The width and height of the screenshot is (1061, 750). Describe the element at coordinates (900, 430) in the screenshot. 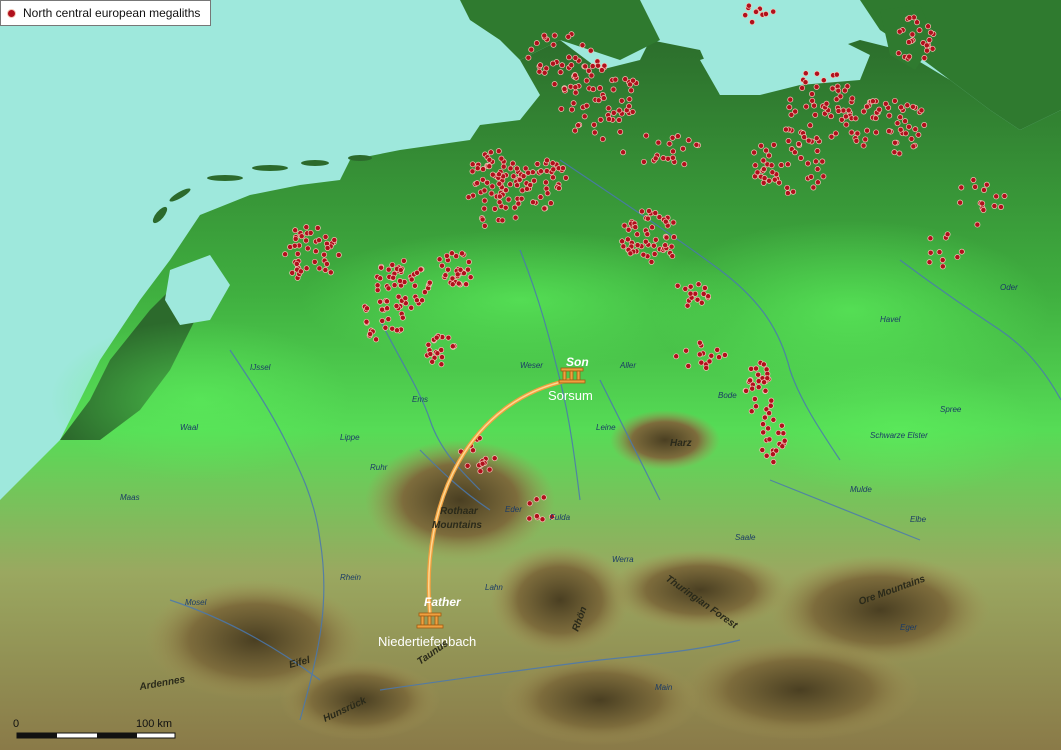

I see `lowland-patch` at that location.